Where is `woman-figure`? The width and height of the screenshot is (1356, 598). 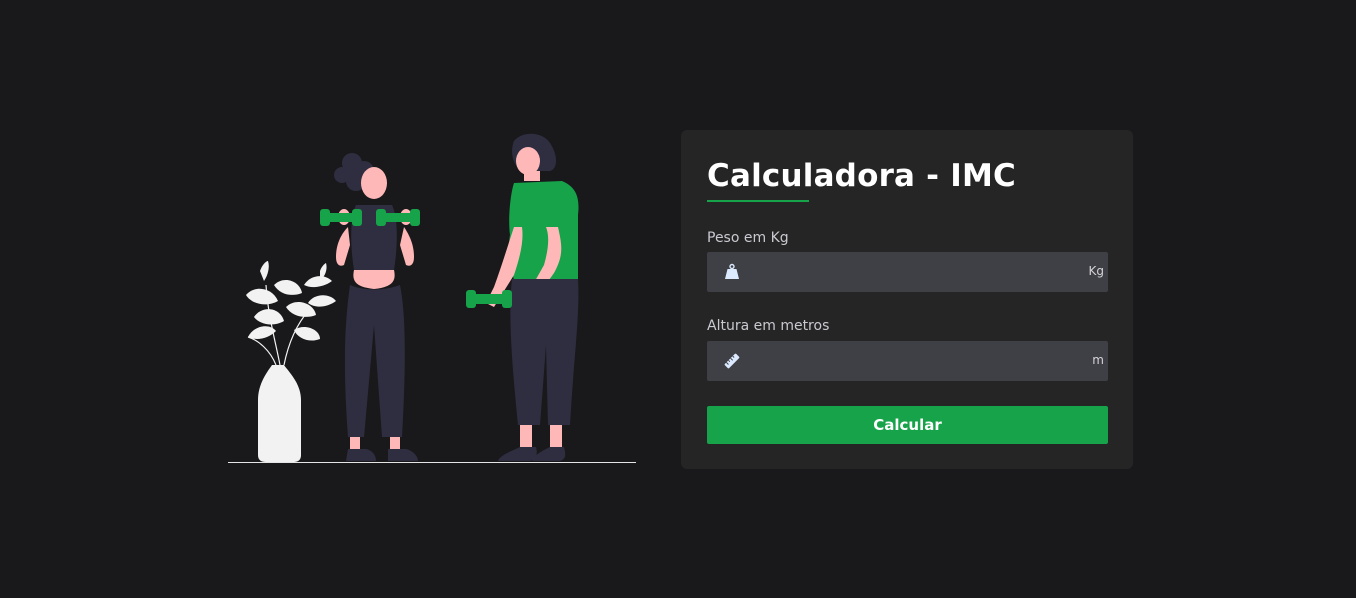 woman-figure is located at coordinates (370, 307).